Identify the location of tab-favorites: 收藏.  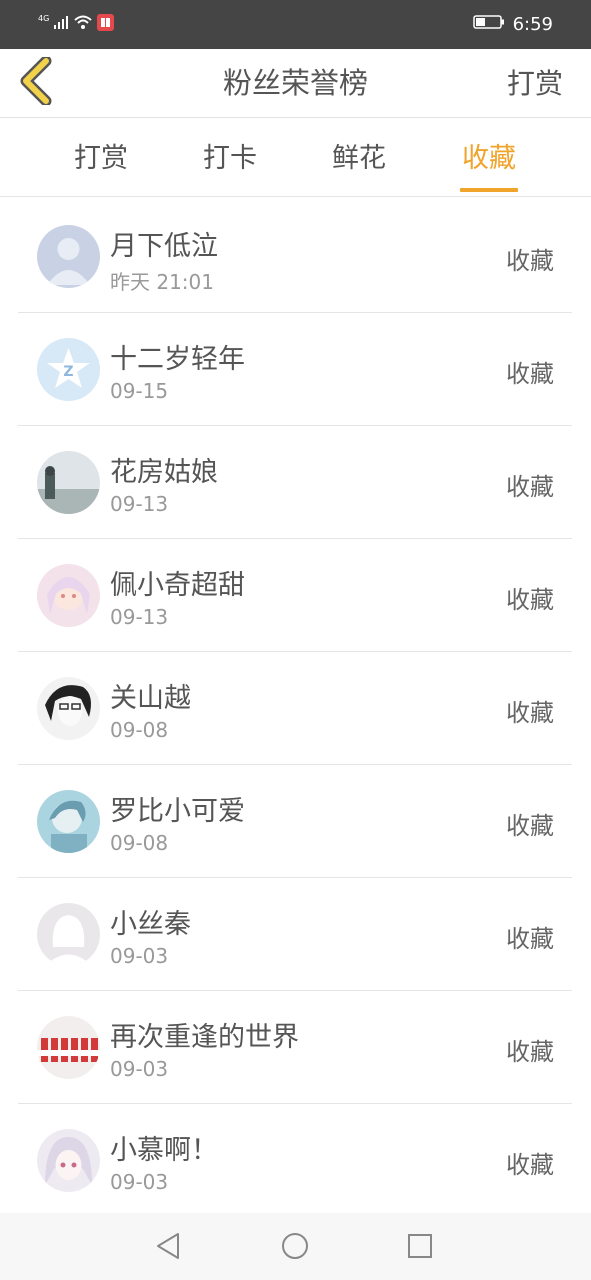
(489, 158).